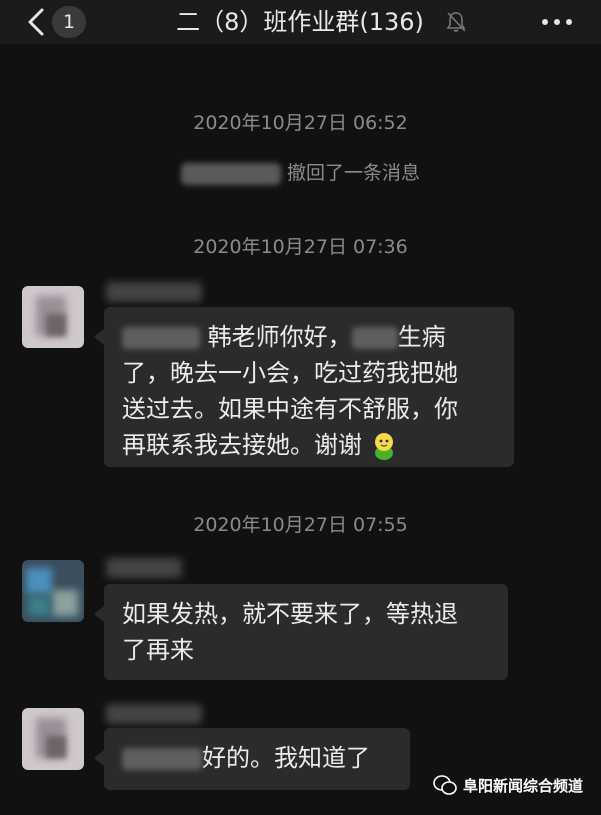  I want to click on recall-text: 撤回了一条消息, so click(353, 173).